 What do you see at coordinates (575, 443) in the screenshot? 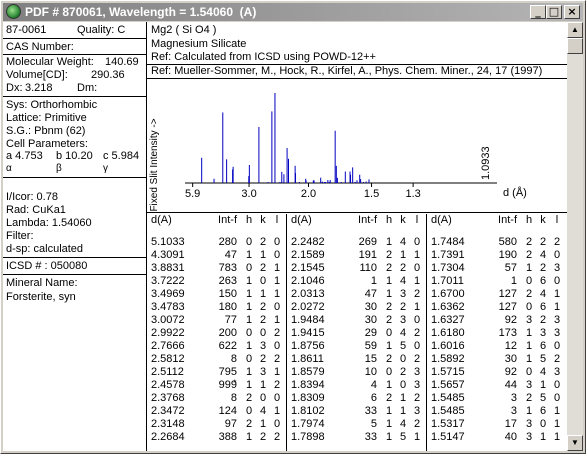
I see `scroll-down-button: ▼` at bounding box center [575, 443].